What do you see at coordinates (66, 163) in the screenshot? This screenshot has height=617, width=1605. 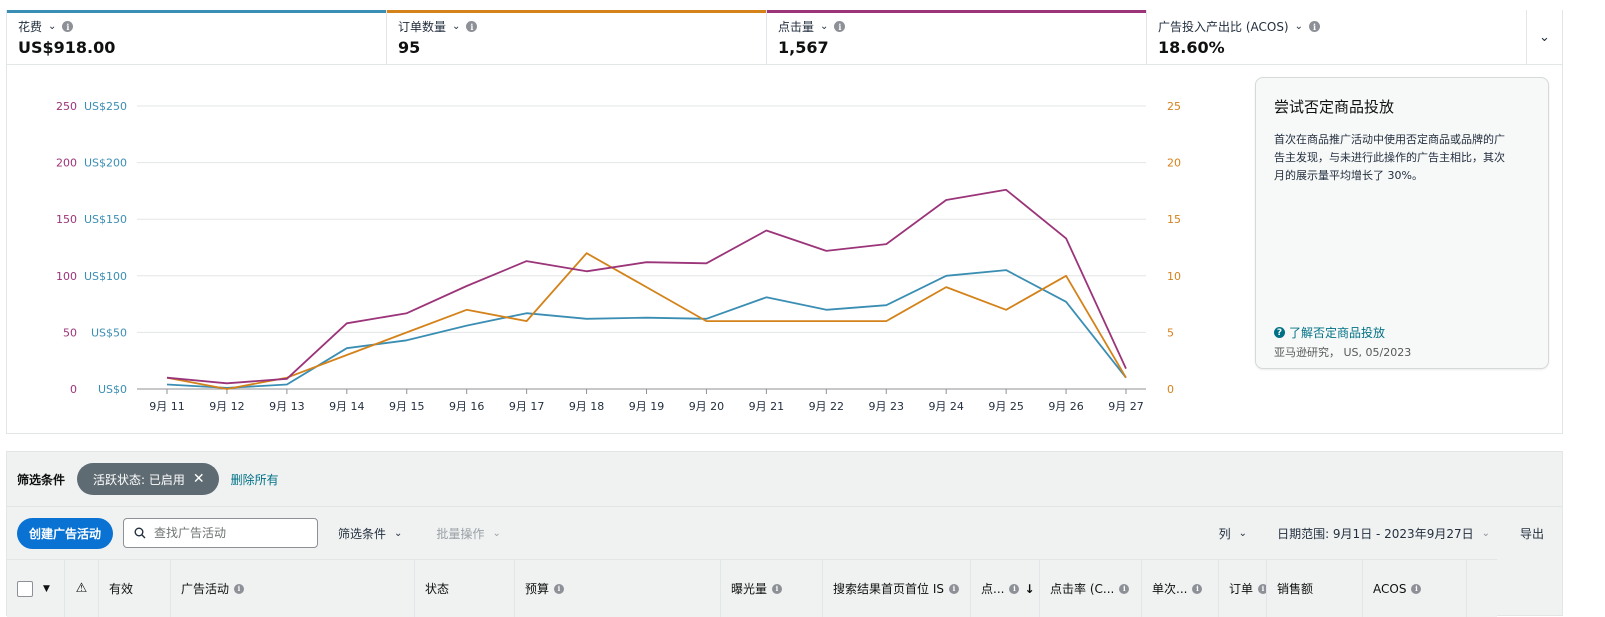 I see `y-tick-label-clicks: 200` at bounding box center [66, 163].